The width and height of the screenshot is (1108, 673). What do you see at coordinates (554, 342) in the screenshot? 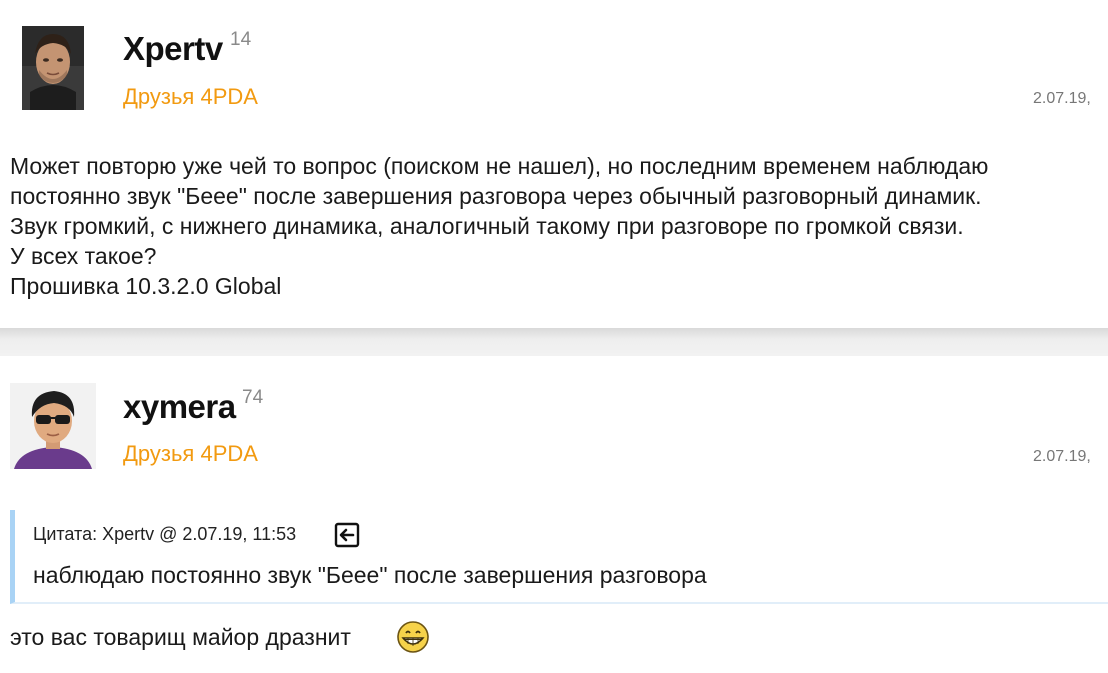
I see `post-separator` at bounding box center [554, 342].